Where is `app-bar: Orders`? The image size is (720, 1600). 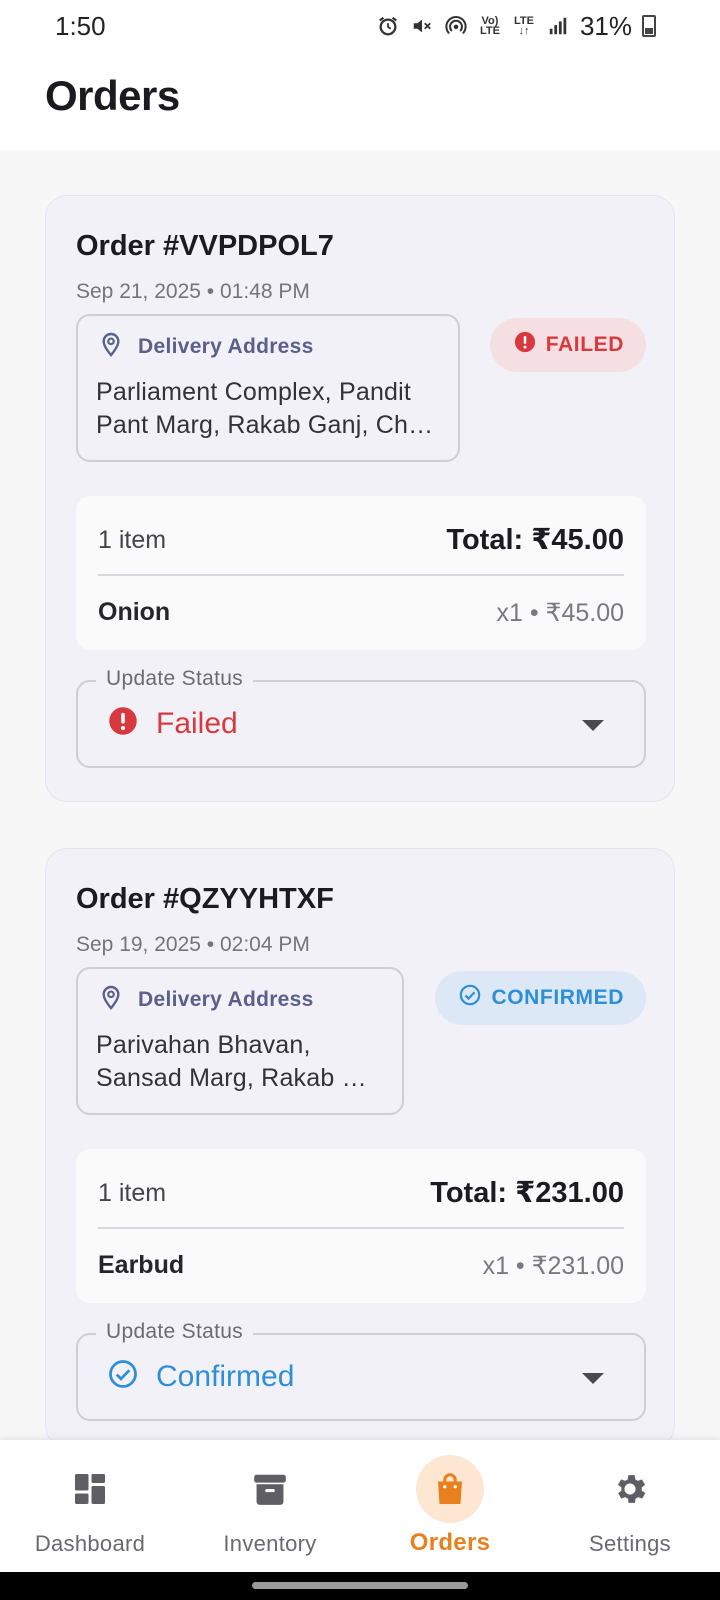
app-bar: Orders is located at coordinates (360, 101).